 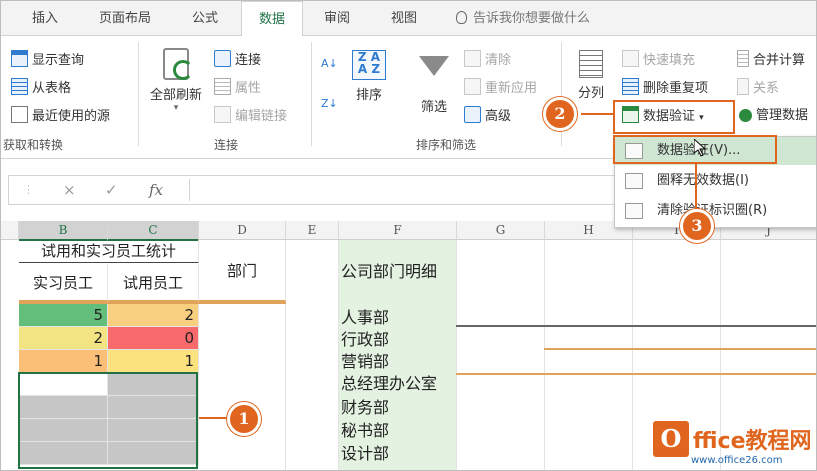 I want to click on data-model-icon, so click(x=745, y=115).